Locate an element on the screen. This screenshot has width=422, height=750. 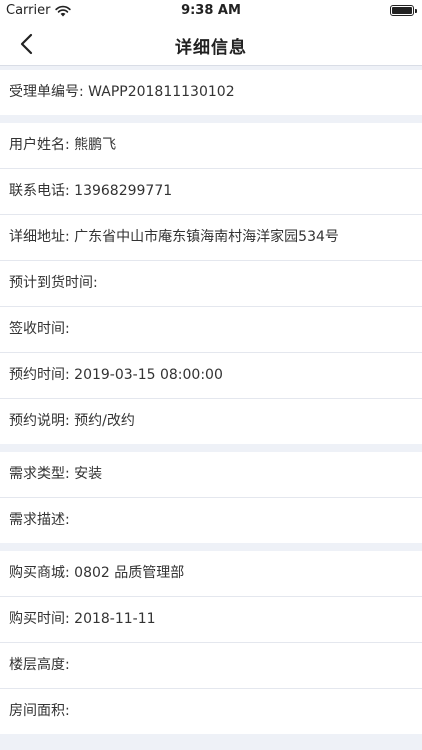
row-label: 预约说明: is located at coordinates (39, 421).